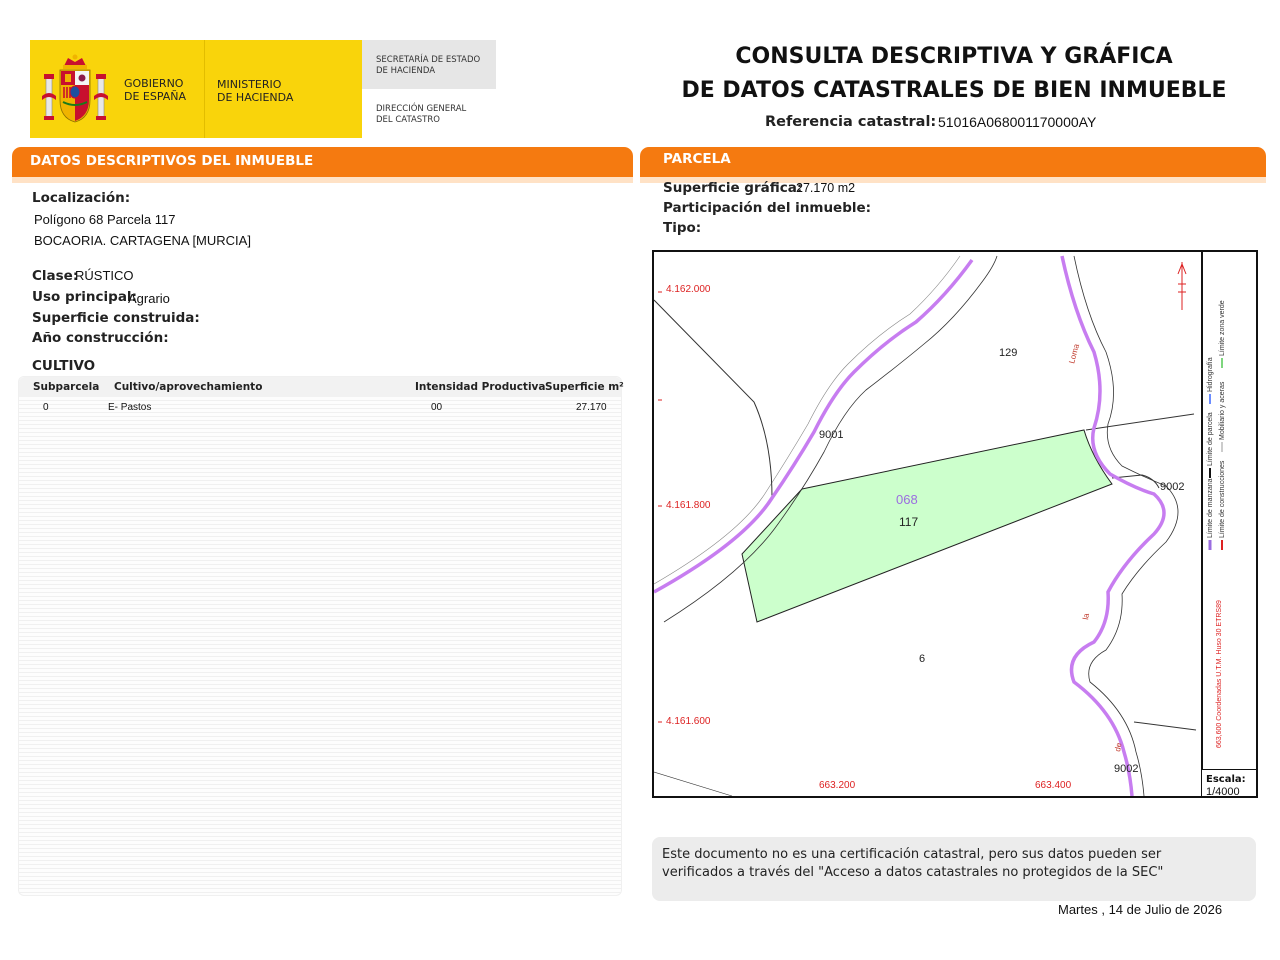 Image resolution: width=1280 pixels, height=960 pixels. What do you see at coordinates (437, 407) in the screenshot?
I see `cell-intensidad: 00` at bounding box center [437, 407].